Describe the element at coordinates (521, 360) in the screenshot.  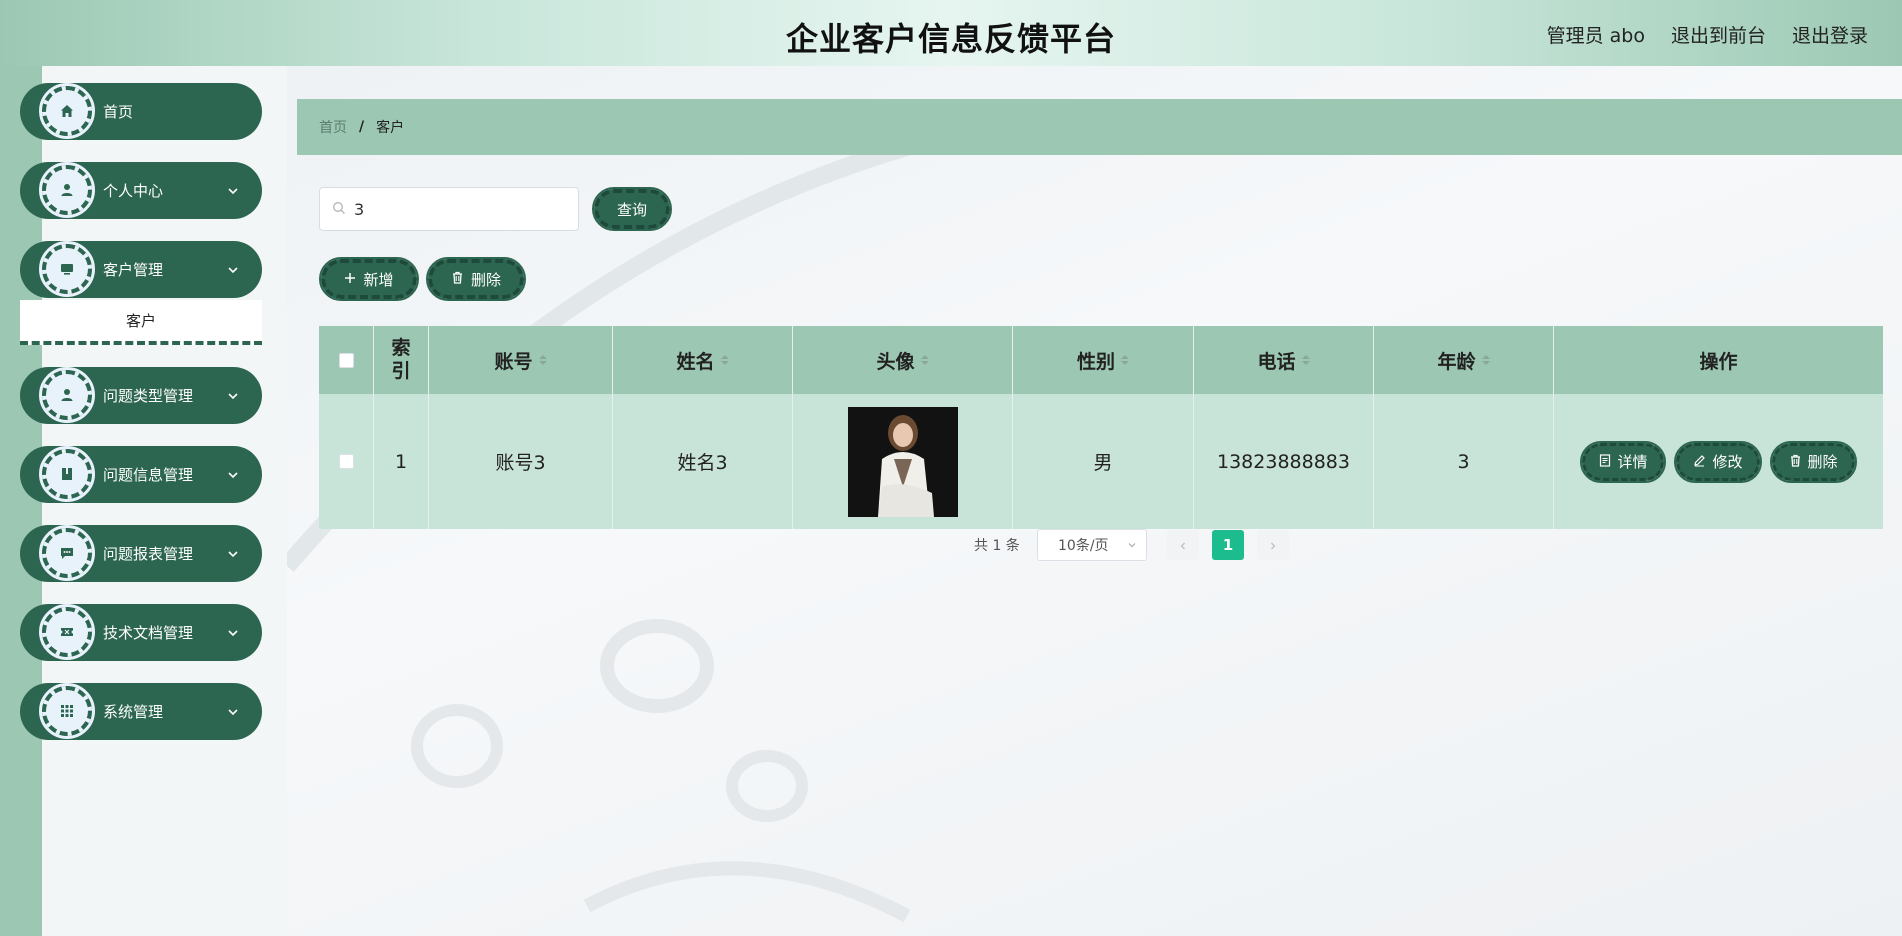
I see `header-account: 账号` at that location.